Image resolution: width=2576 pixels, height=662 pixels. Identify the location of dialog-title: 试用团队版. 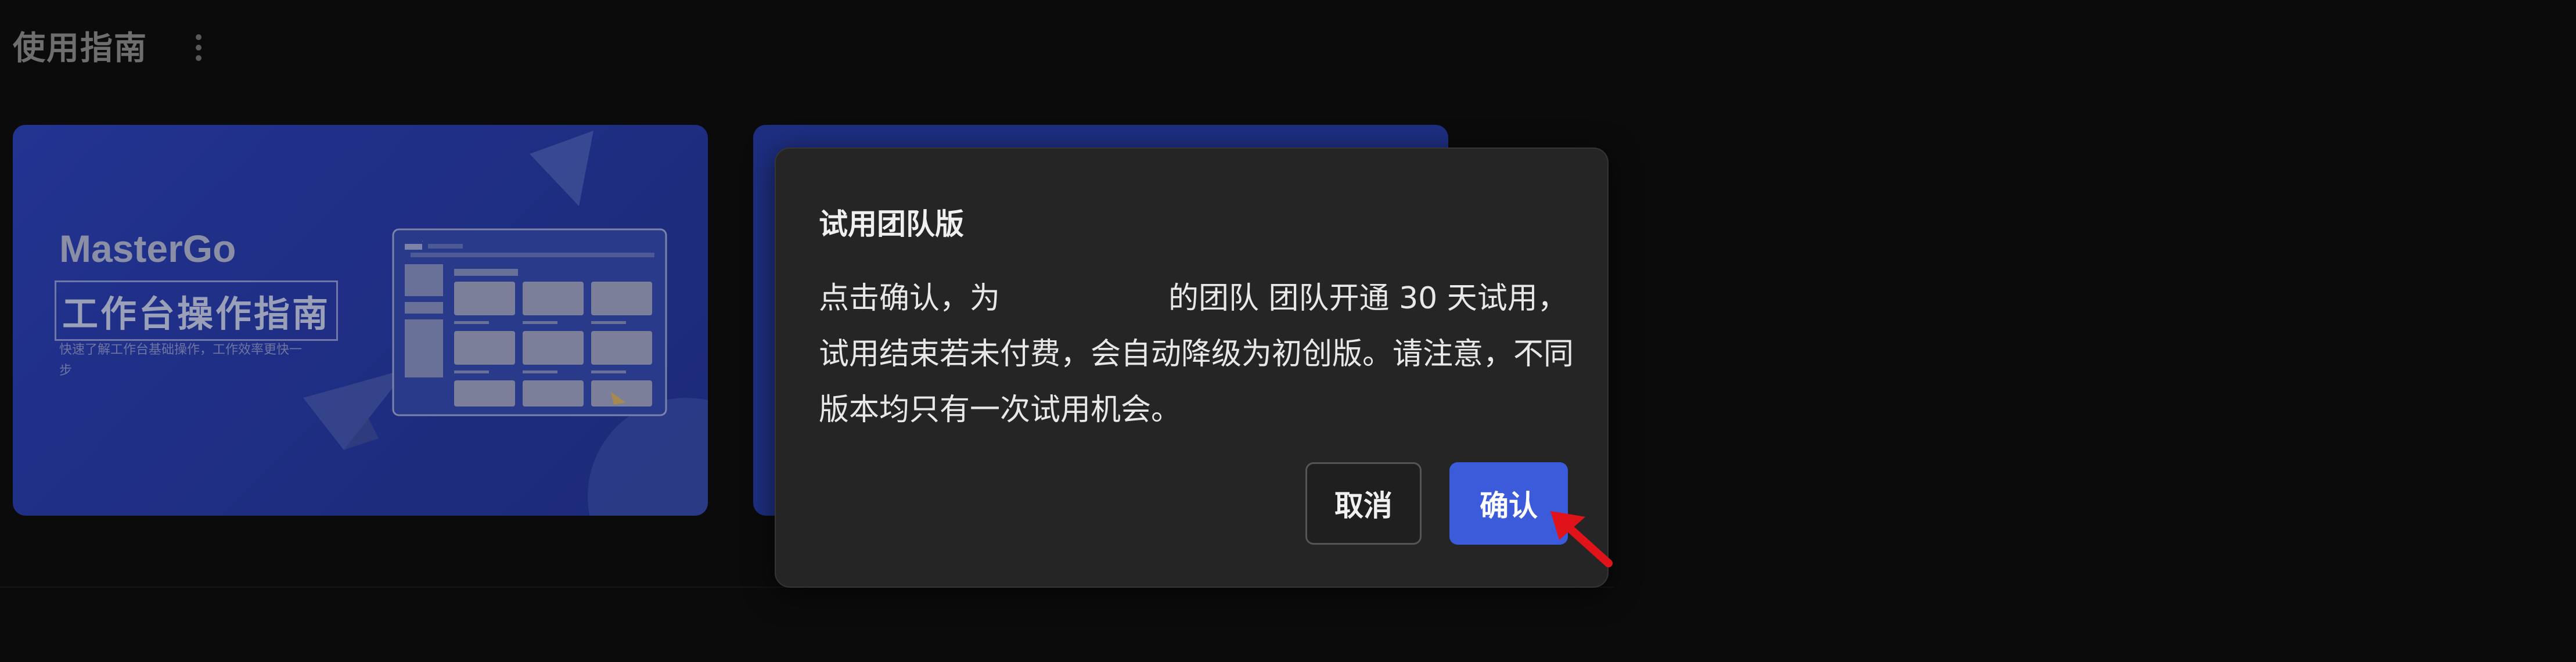
(891, 224).